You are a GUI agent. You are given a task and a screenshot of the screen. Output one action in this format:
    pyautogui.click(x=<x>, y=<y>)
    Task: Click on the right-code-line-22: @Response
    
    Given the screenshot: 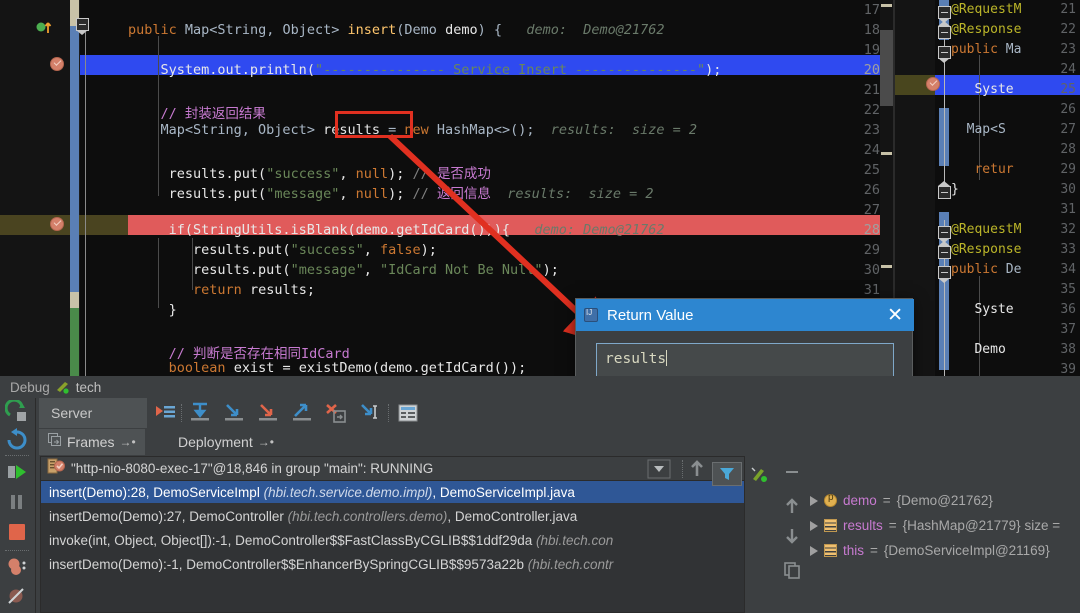 What is the action you would take?
    pyautogui.click(x=986, y=29)
    